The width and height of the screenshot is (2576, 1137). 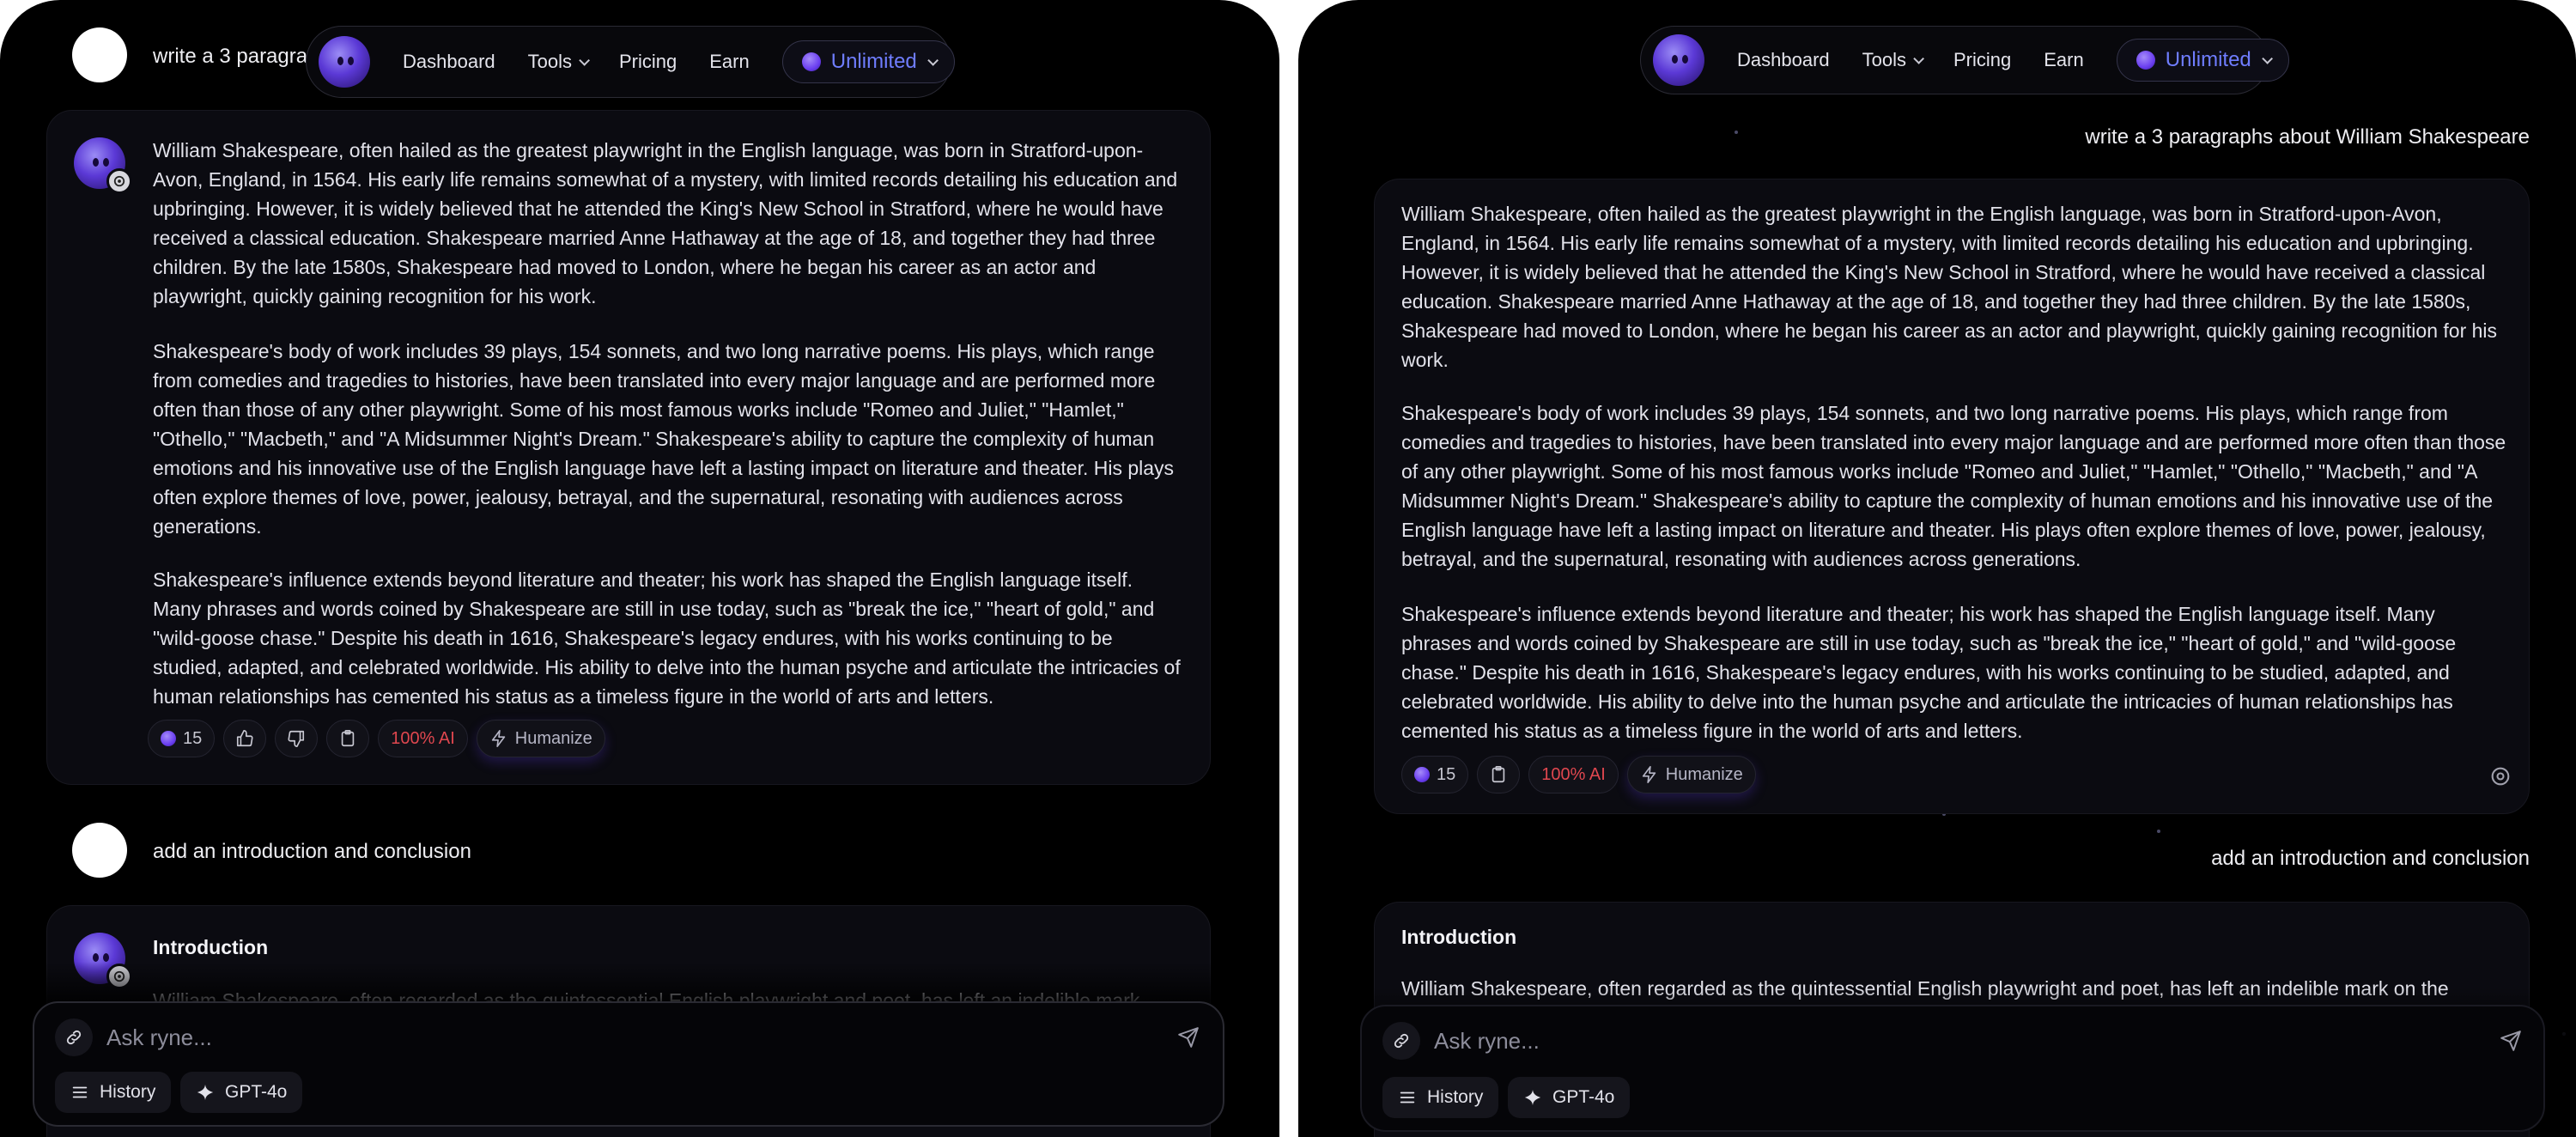 I want to click on thumbs-down-icon, so click(x=296, y=738).